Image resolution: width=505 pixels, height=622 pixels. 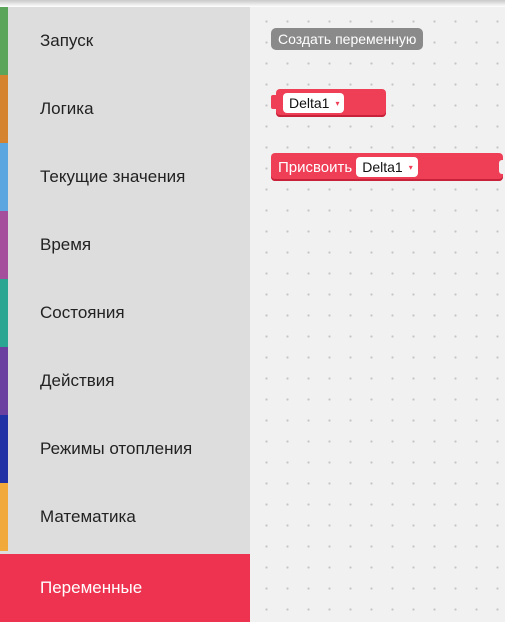 I want to click on category-label: Логика, so click(x=67, y=108).